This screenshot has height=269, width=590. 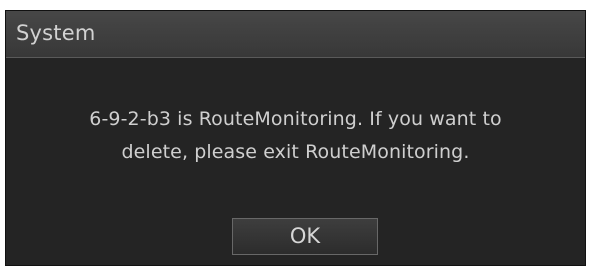 What do you see at coordinates (295, 152) in the screenshot?
I see `dialog-message-line-2: delete, please exit RouteMonitoring.` at bounding box center [295, 152].